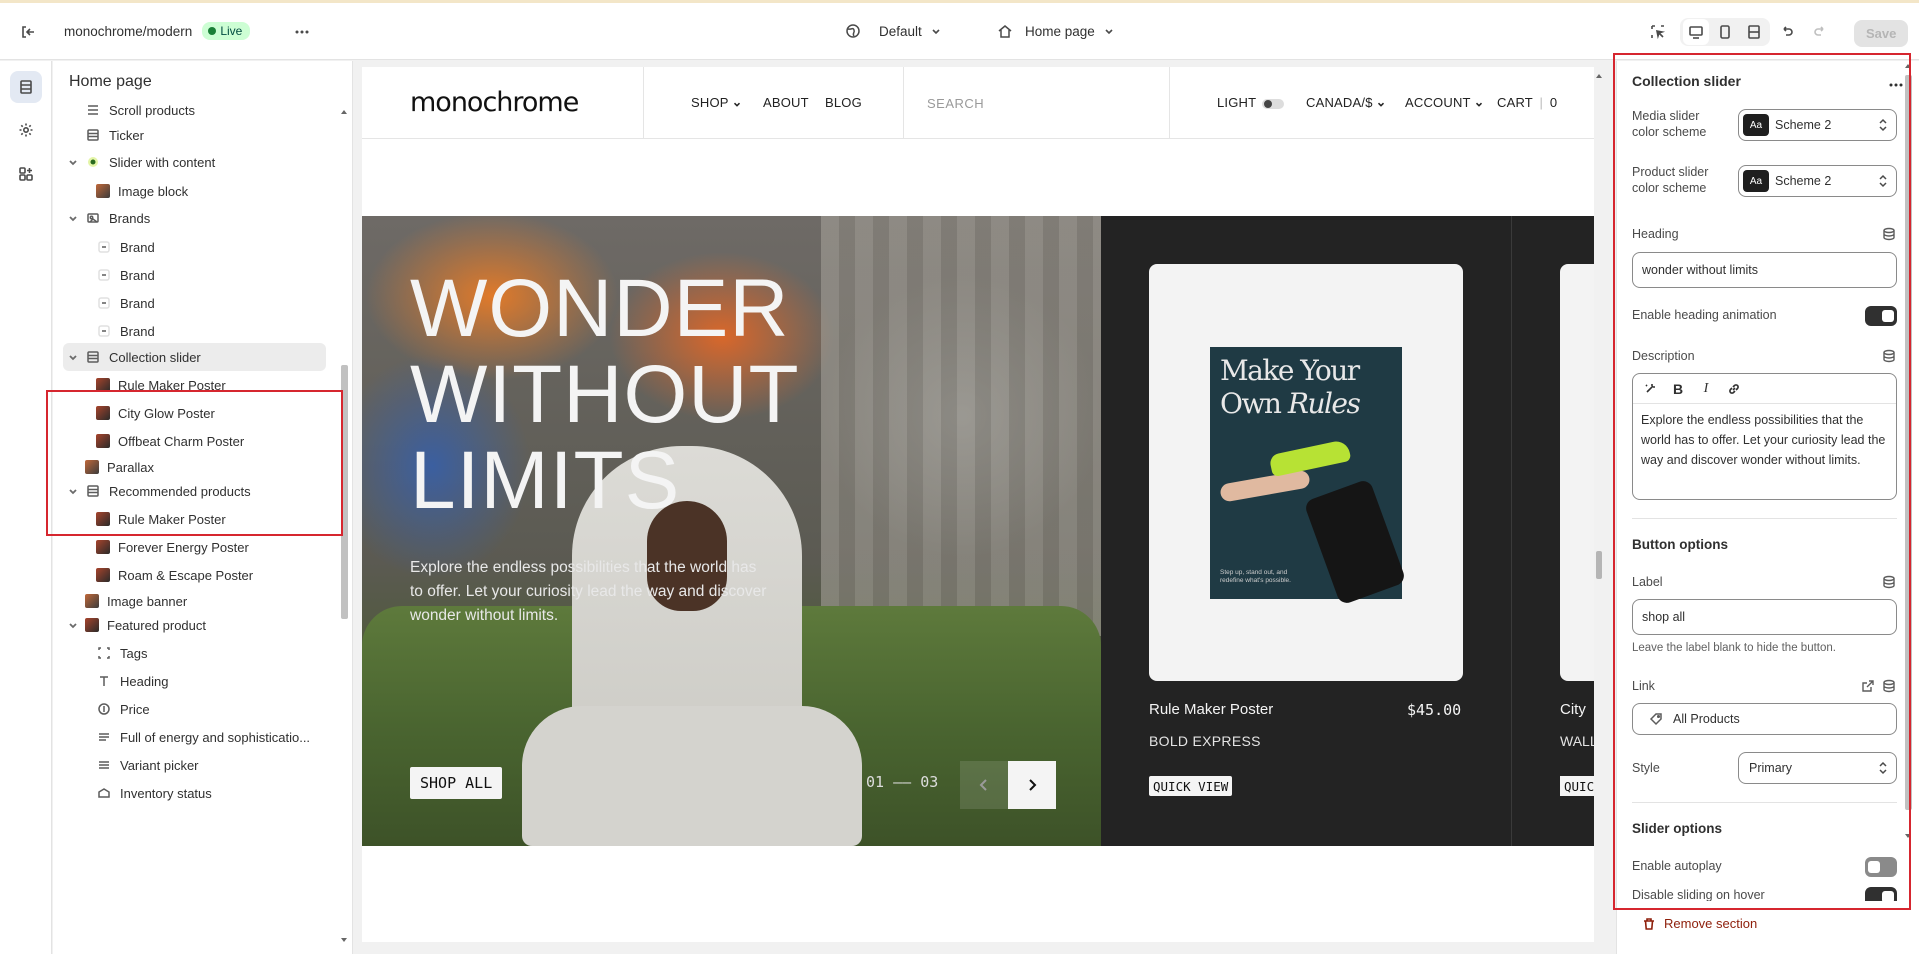 The width and height of the screenshot is (1919, 954). Describe the element at coordinates (1211, 709) in the screenshot. I see `product-name: Rule Maker Poster` at that location.